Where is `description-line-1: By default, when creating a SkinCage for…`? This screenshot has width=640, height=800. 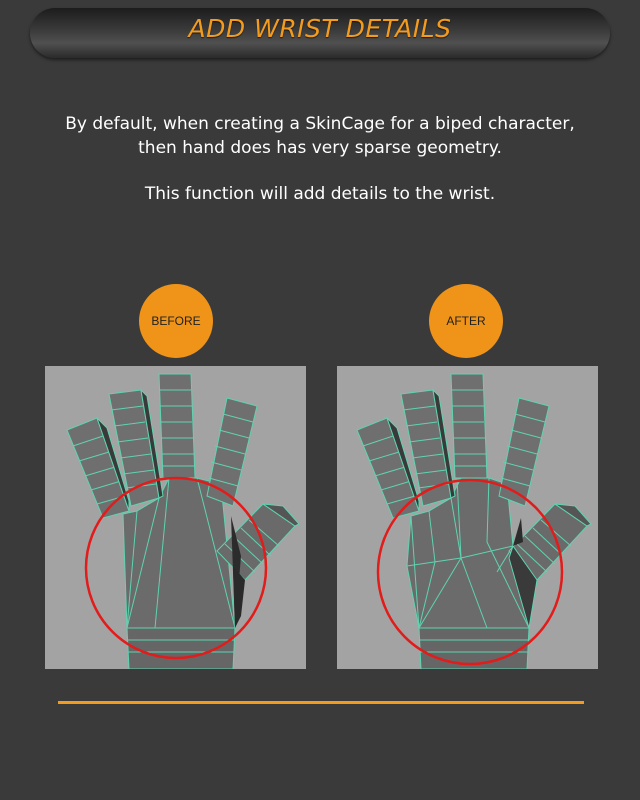
description-line-1: By default, when creating a SkinCage for… is located at coordinates (320, 124).